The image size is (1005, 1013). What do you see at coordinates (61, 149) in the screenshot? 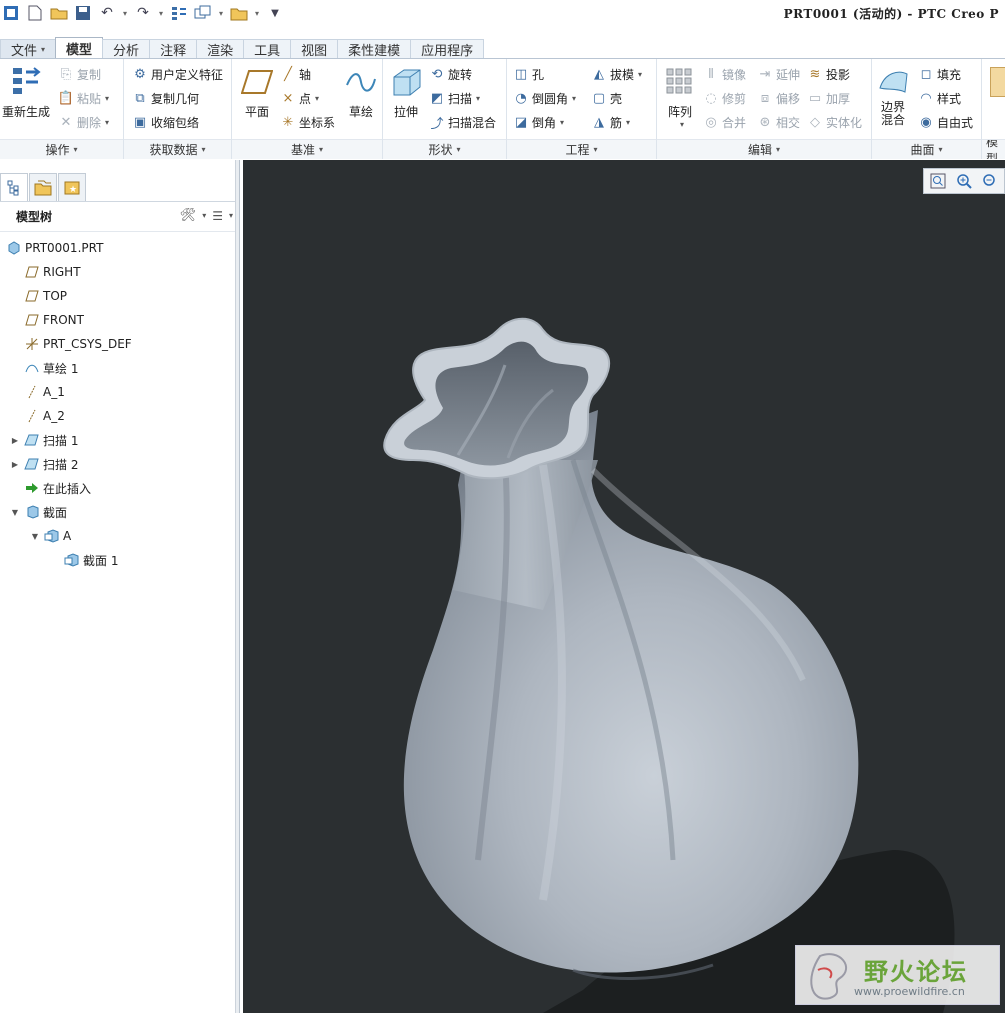
I see `group-operations-label: 操作 ▾` at bounding box center [61, 149].